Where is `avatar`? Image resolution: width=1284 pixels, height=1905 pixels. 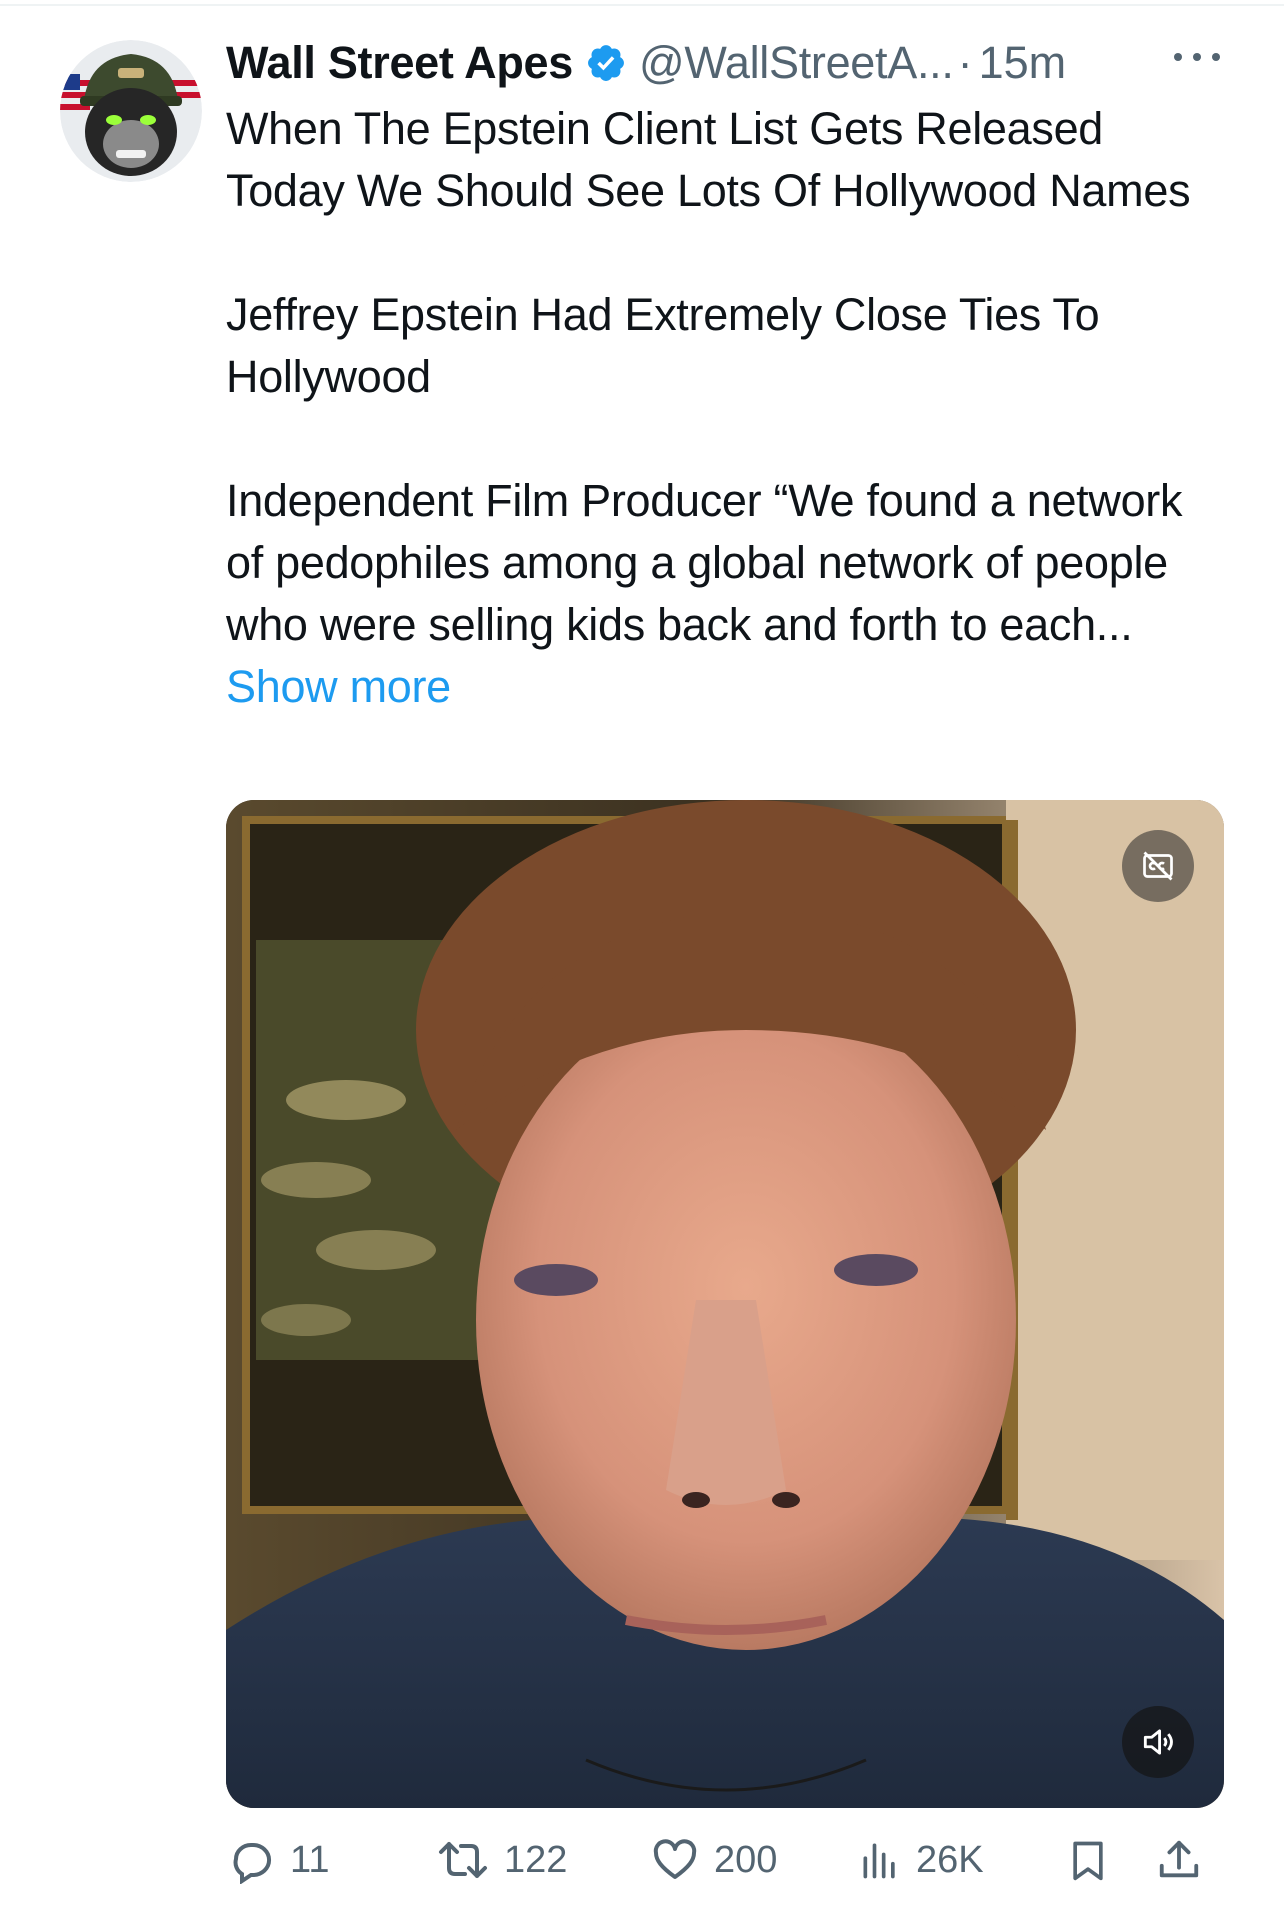
avatar is located at coordinates (131, 111).